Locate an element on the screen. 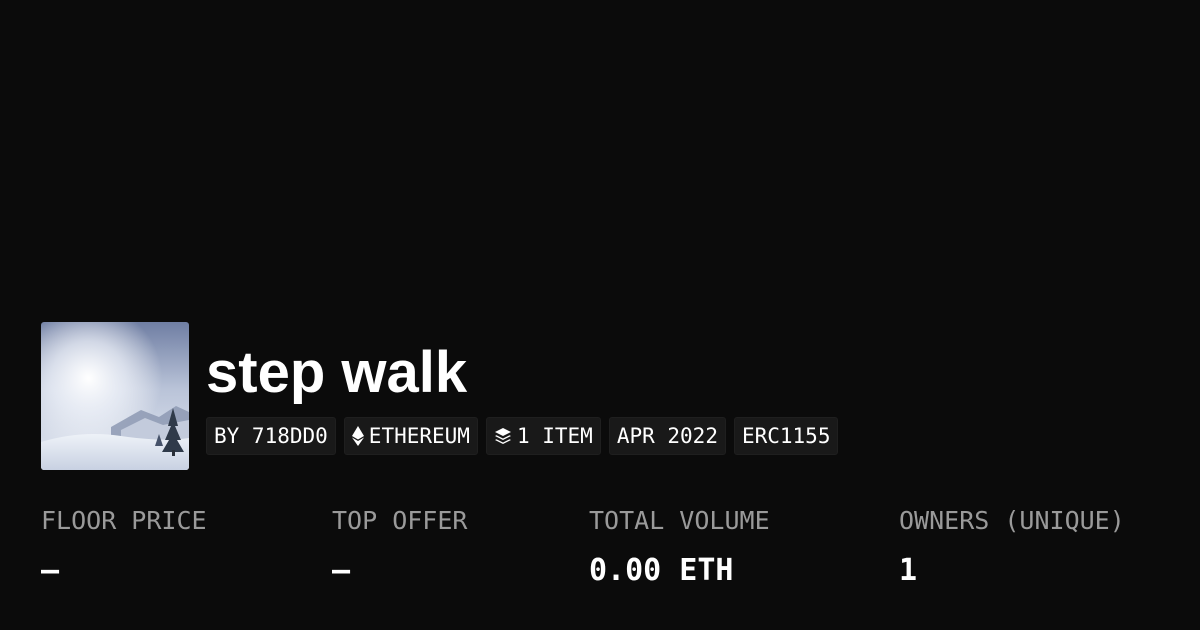 This screenshot has height=630, width=1200. collection-avatar is located at coordinates (115, 396).